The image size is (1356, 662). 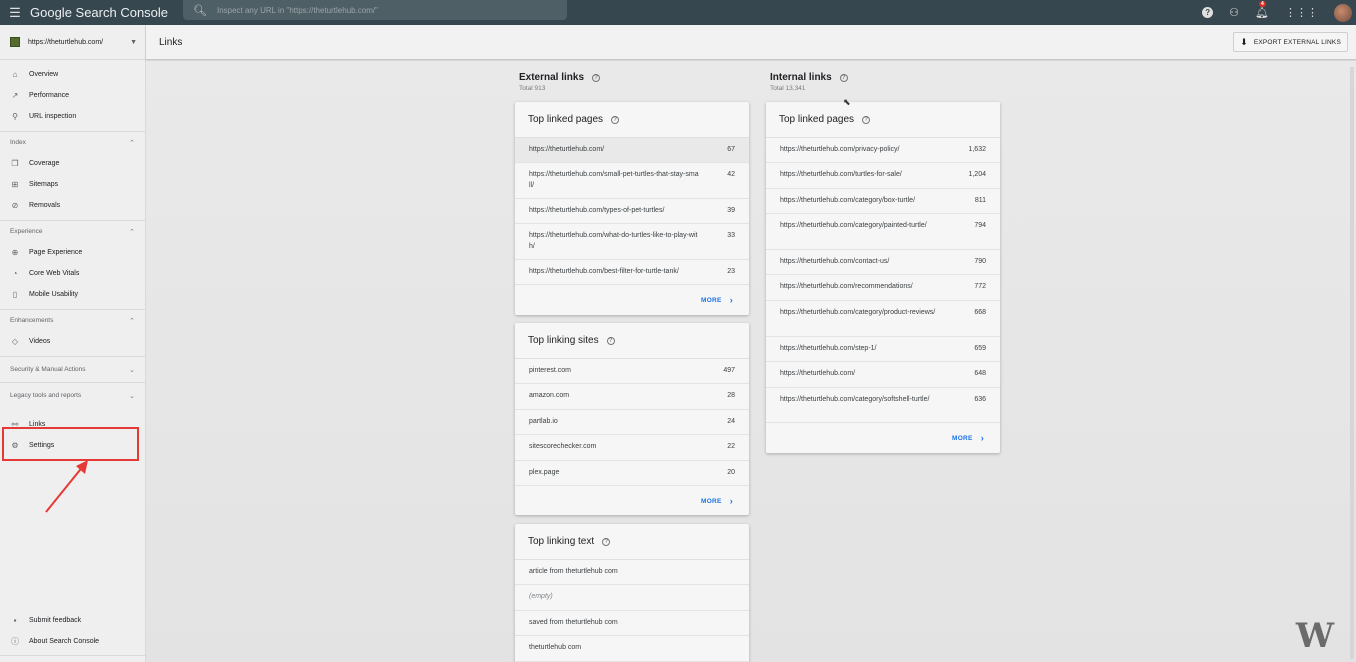 What do you see at coordinates (560, 82) in the screenshot?
I see `external-links-heading: External links? Total 913` at bounding box center [560, 82].